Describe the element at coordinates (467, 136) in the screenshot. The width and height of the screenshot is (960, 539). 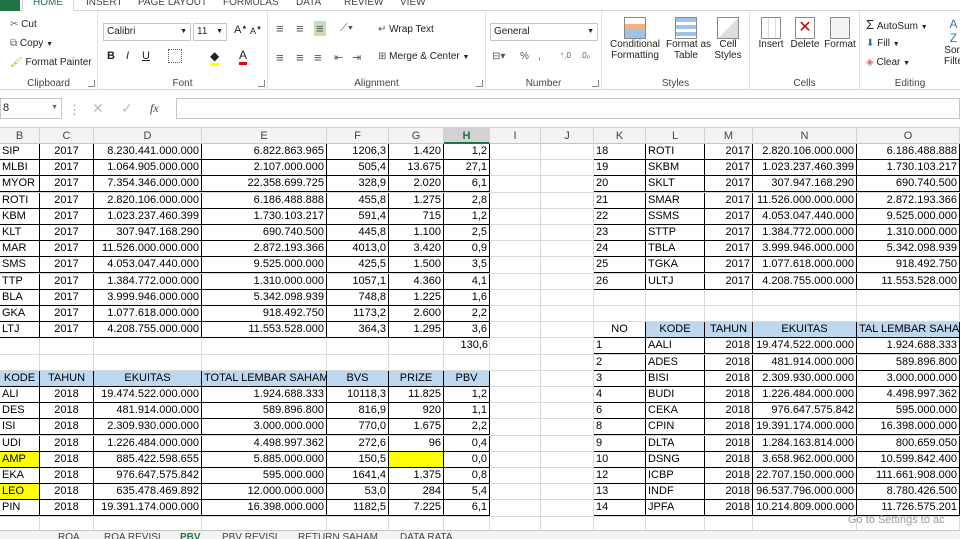
I see `column-header-H: H` at that location.